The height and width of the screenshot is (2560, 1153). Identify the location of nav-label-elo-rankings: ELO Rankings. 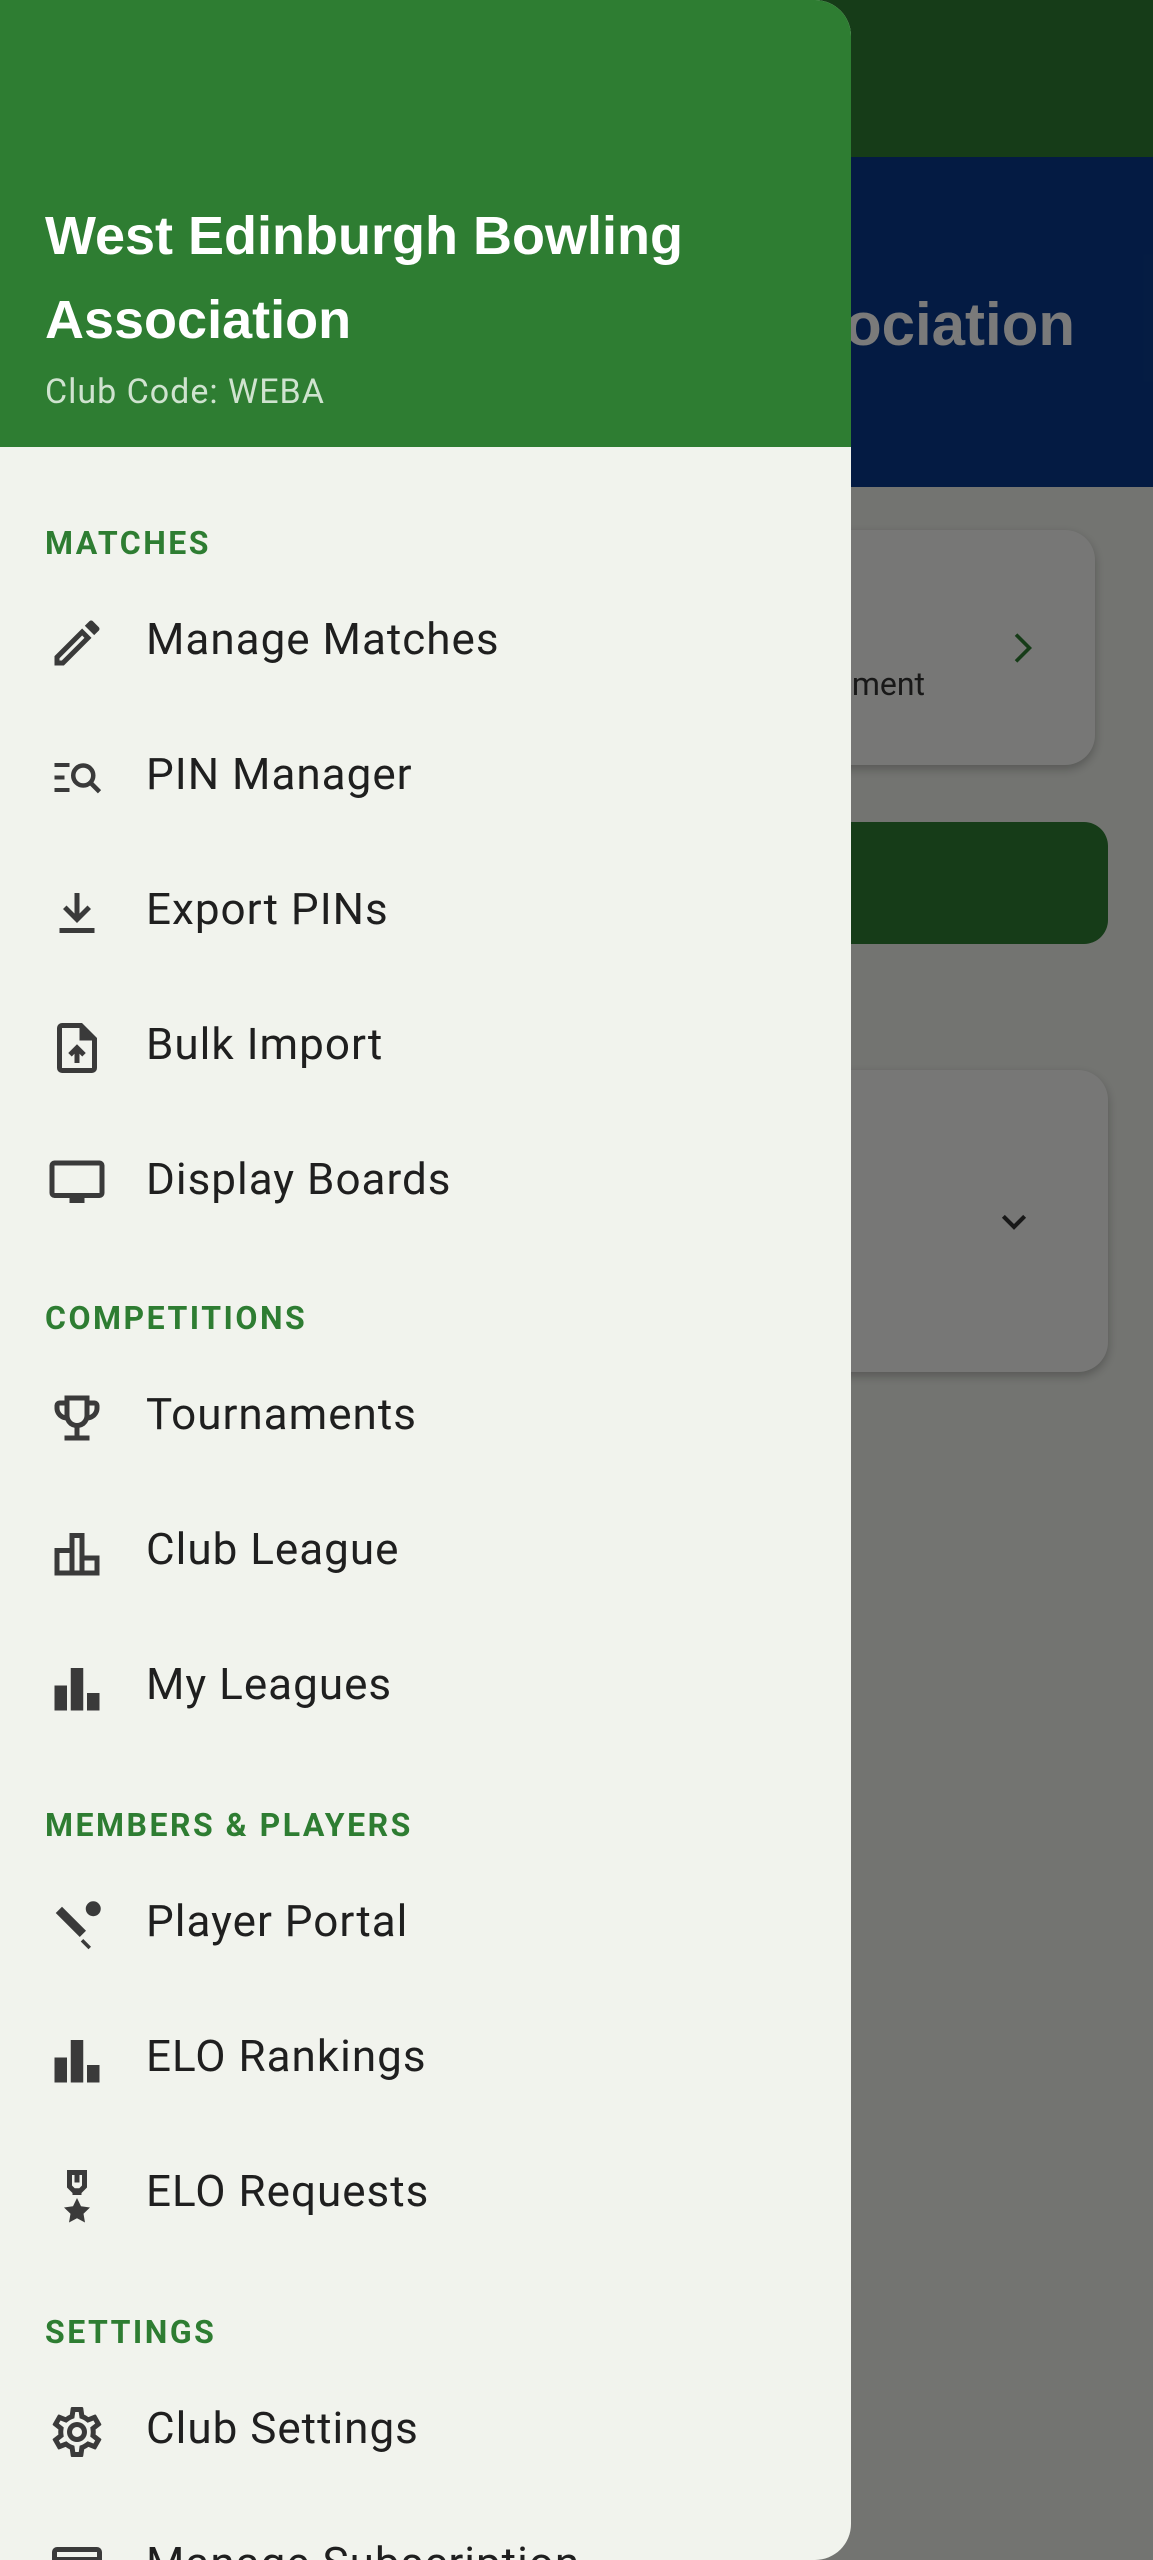
(286, 2056).